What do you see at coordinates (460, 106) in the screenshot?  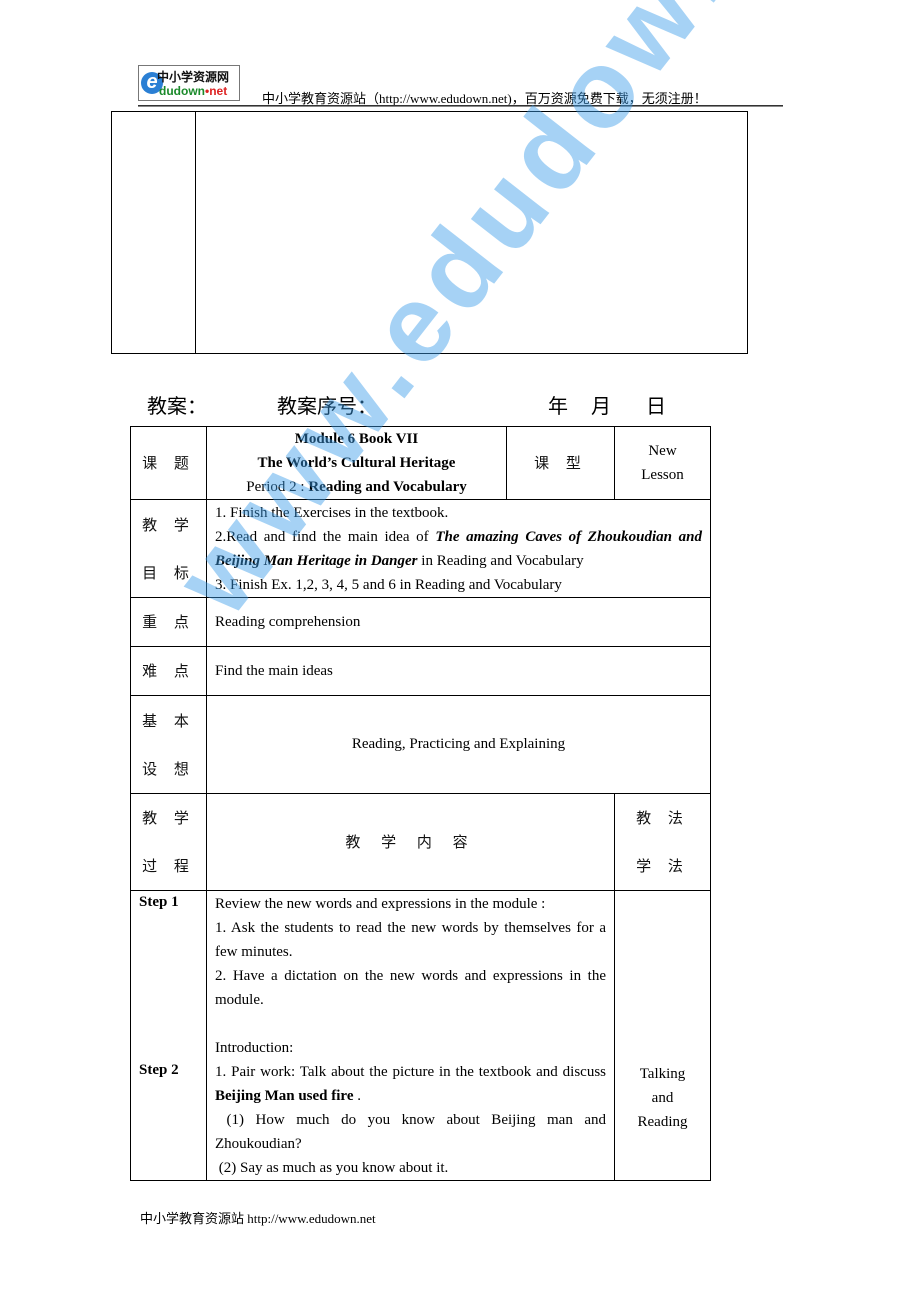 I see `header-divider` at bounding box center [460, 106].